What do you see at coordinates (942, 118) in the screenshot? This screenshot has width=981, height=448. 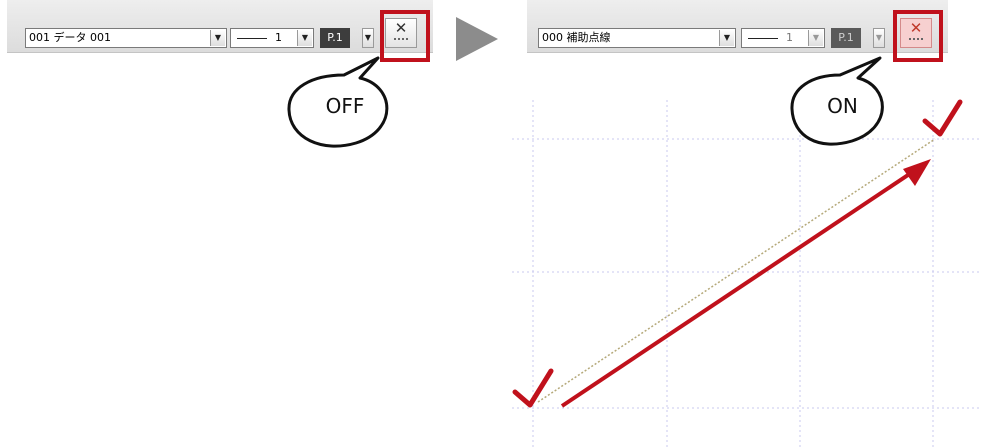 I see `checkmark-icon` at bounding box center [942, 118].